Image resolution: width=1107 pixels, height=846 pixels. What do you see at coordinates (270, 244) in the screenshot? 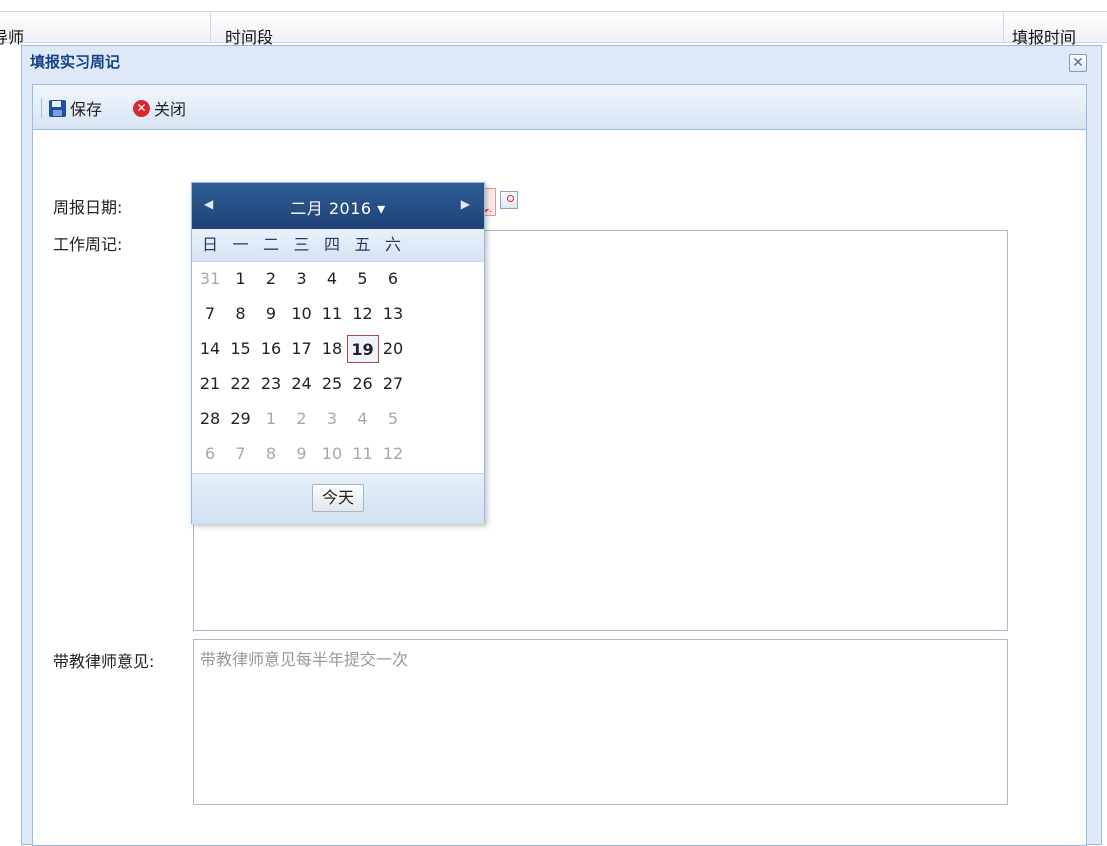
I see `weekday-label: 二` at bounding box center [270, 244].